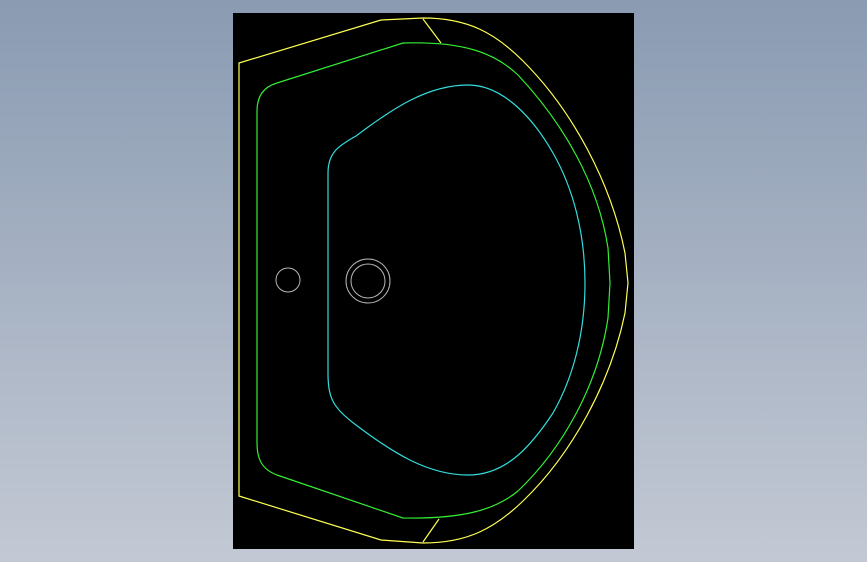 The height and width of the screenshot is (562, 867). Describe the element at coordinates (288, 280) in the screenshot. I see `faucet-hole-circle` at that location.